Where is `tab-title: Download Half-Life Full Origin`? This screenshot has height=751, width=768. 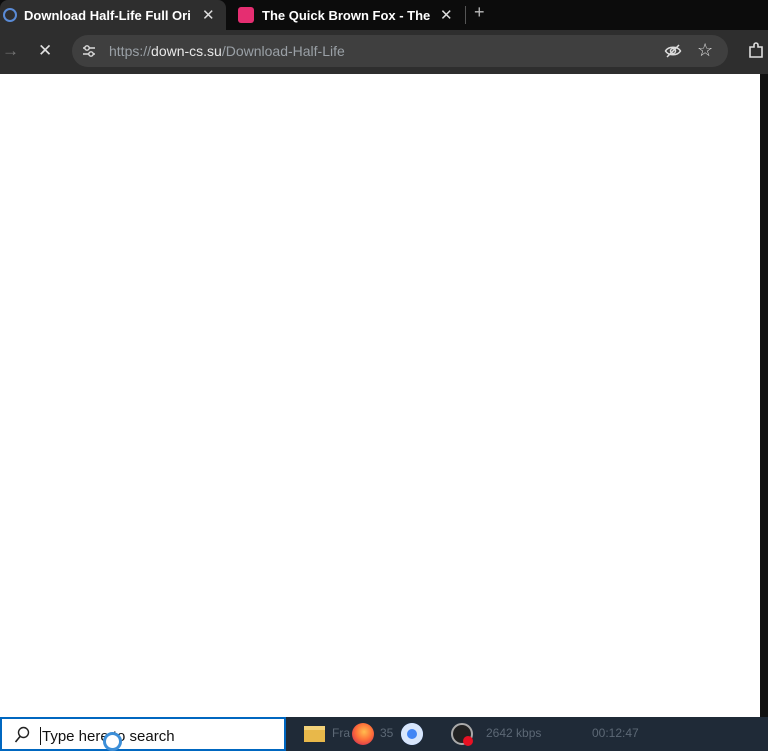 tab-title: Download Half-Life Full Origin is located at coordinates (107, 15).